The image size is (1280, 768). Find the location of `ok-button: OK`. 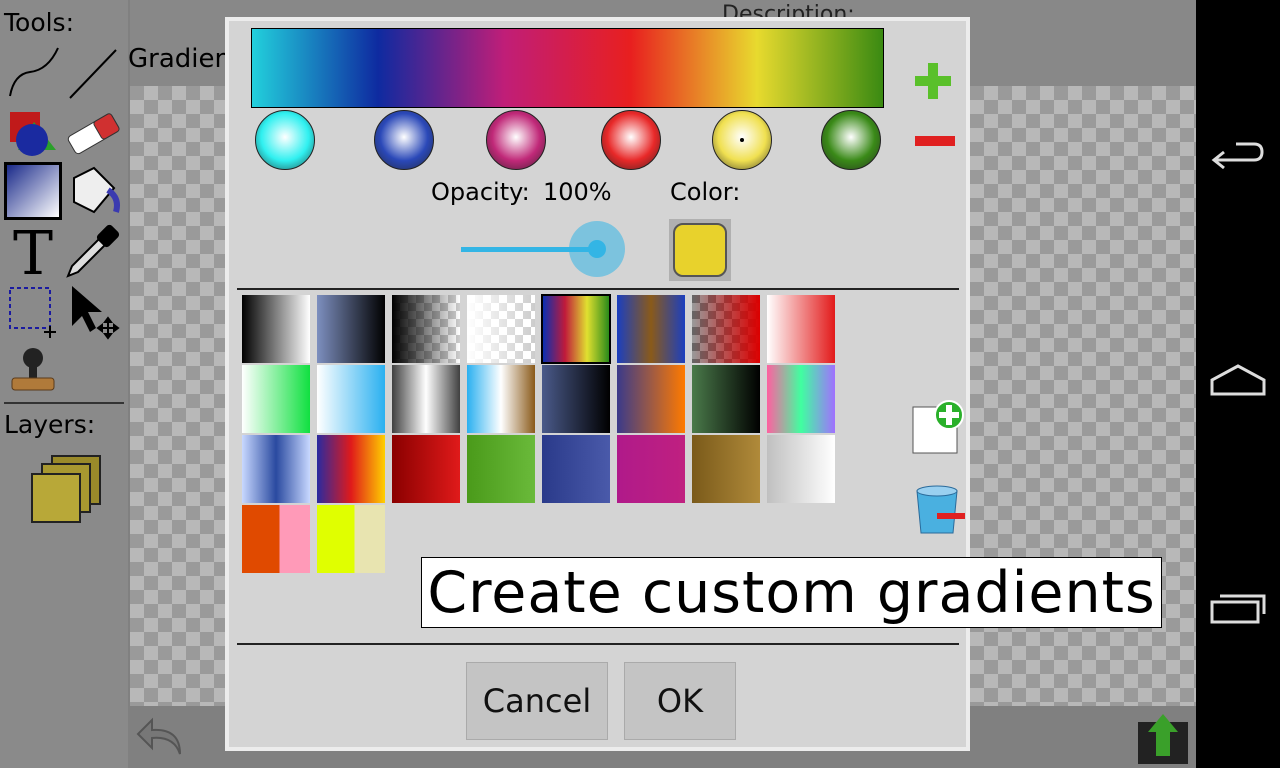

ok-button: OK is located at coordinates (680, 701).